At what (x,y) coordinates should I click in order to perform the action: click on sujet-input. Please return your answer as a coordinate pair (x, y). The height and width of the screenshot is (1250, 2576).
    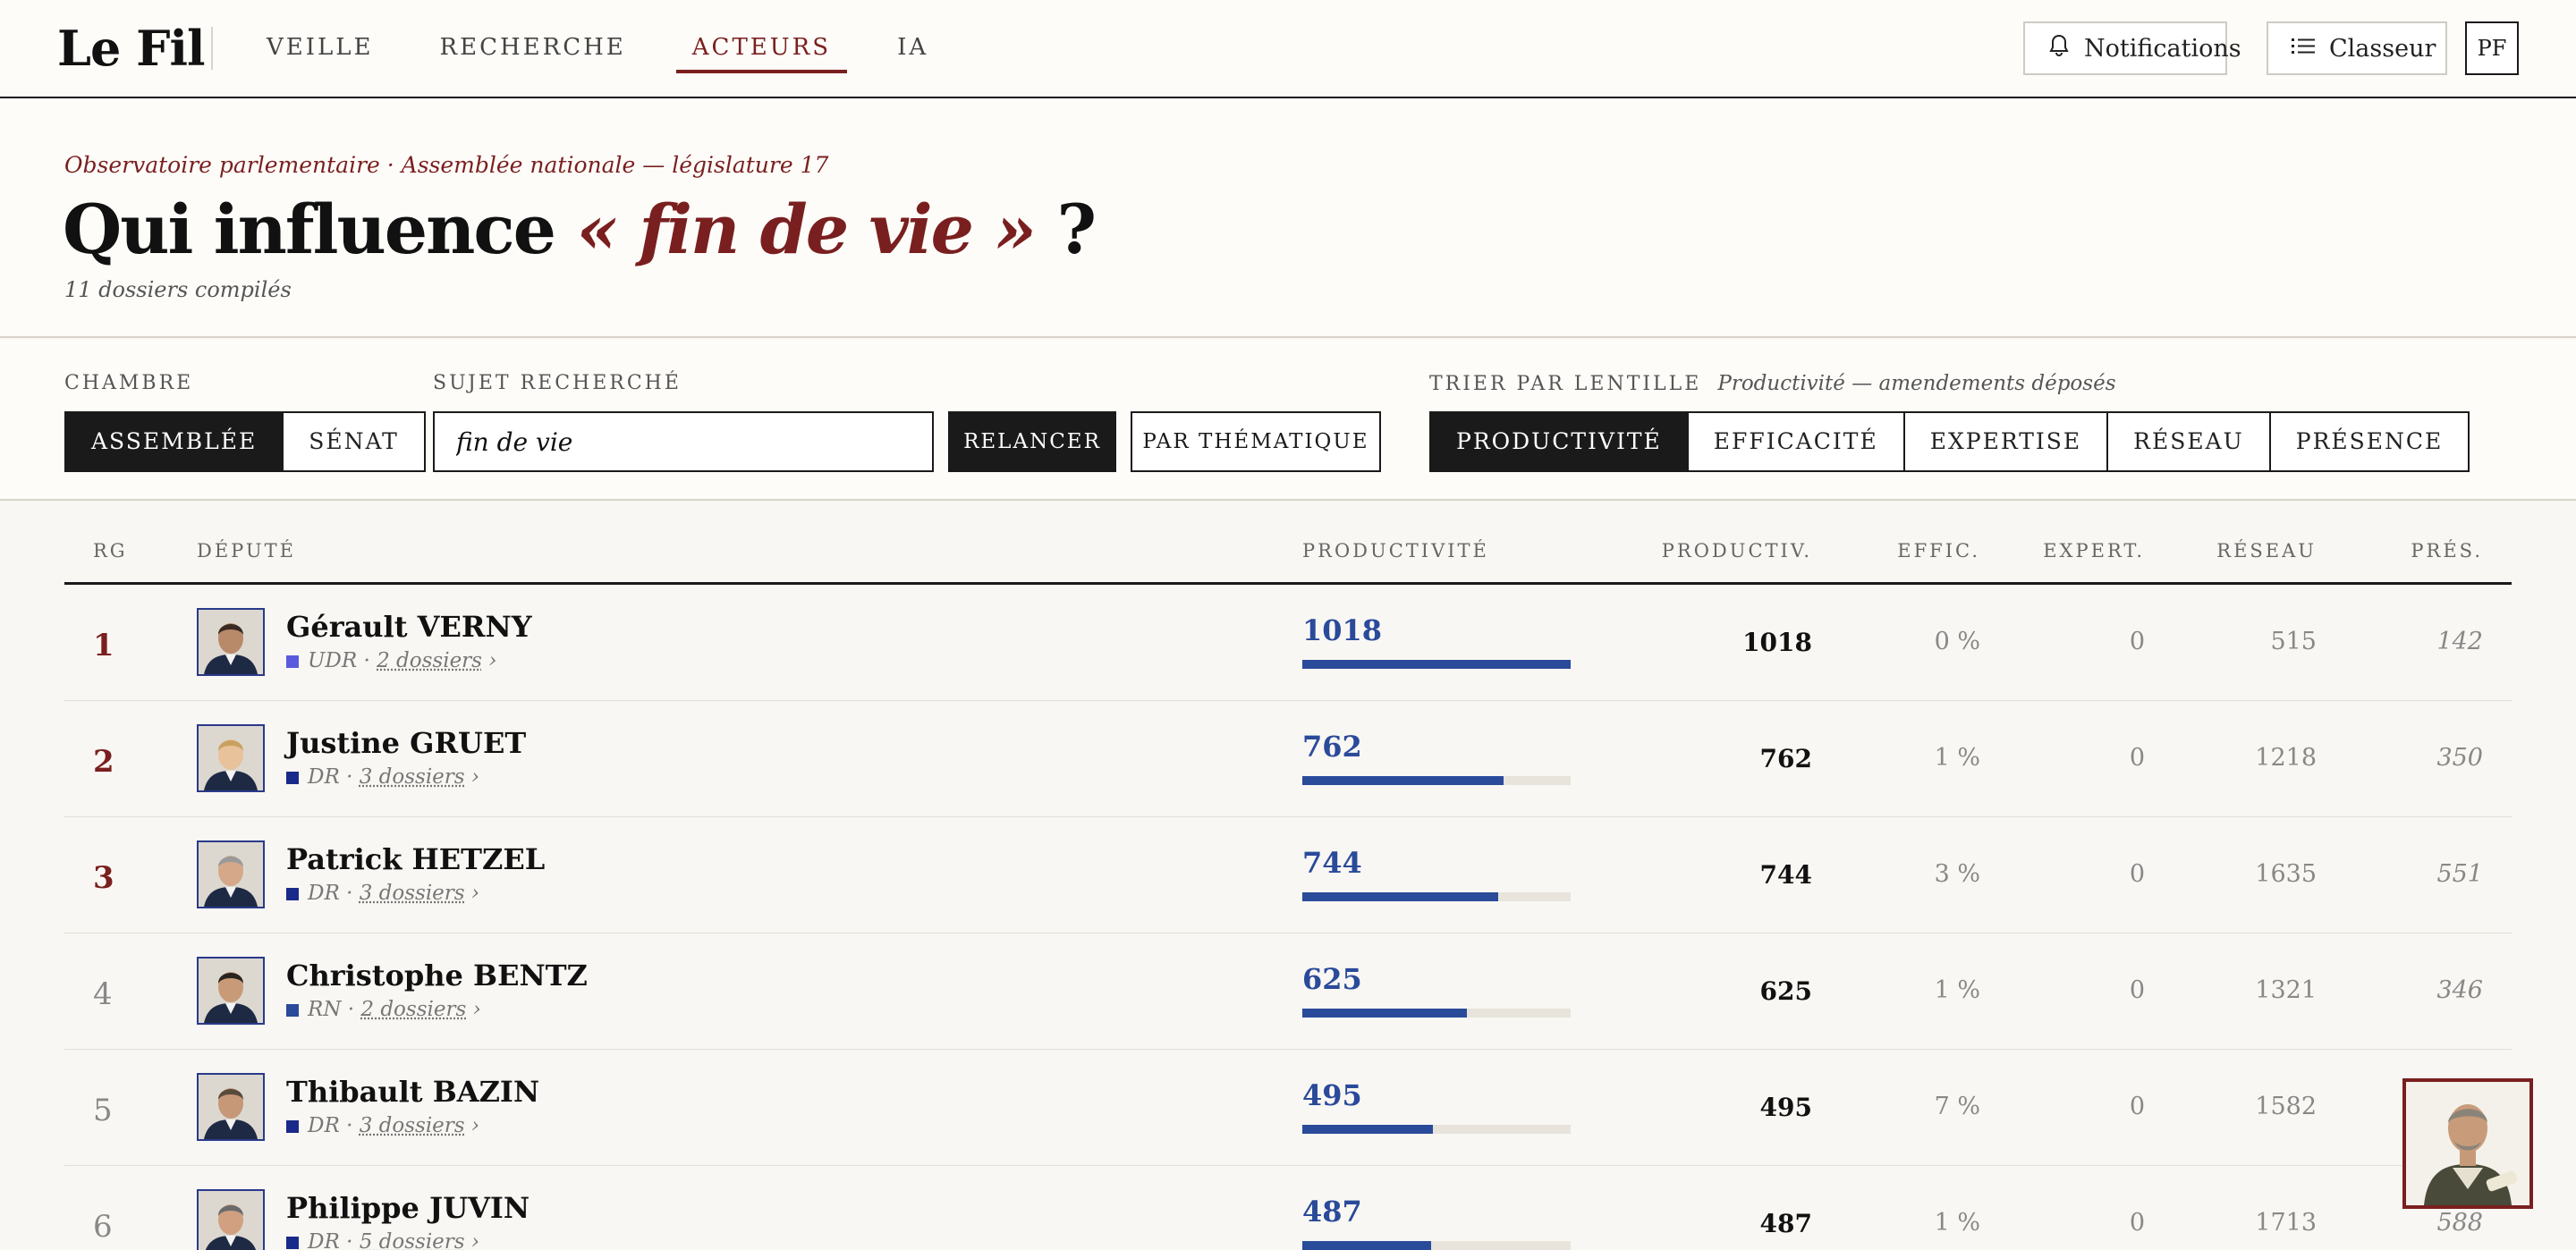
    Looking at the image, I should click on (683, 442).